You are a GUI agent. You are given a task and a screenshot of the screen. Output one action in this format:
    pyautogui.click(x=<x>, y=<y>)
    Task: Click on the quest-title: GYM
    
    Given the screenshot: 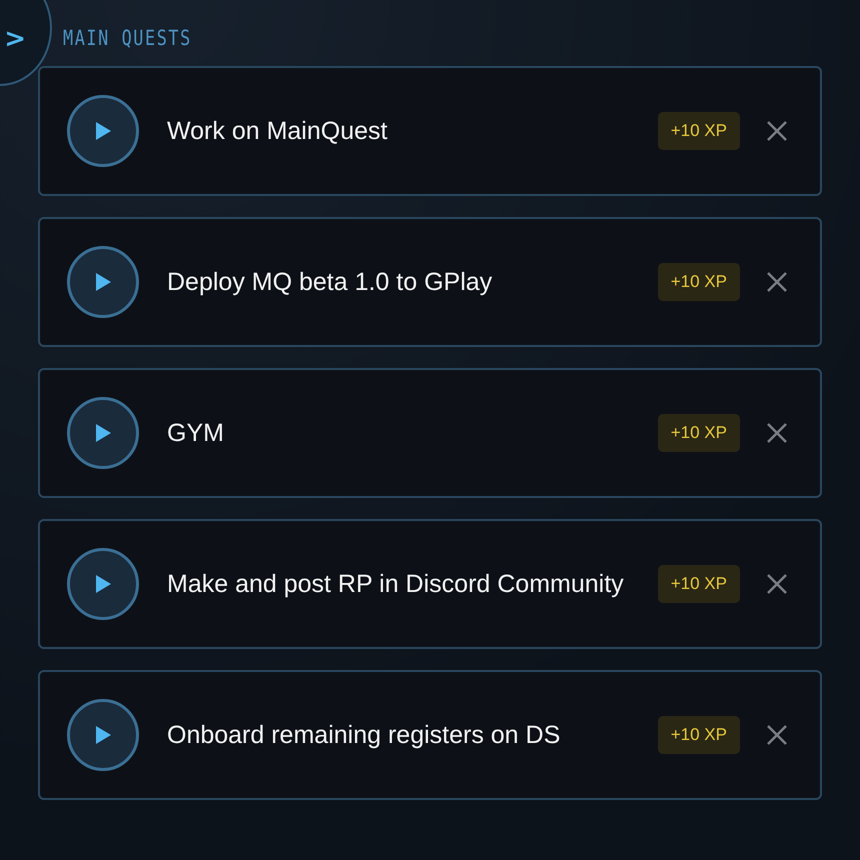 What is the action you would take?
    pyautogui.click(x=196, y=433)
    